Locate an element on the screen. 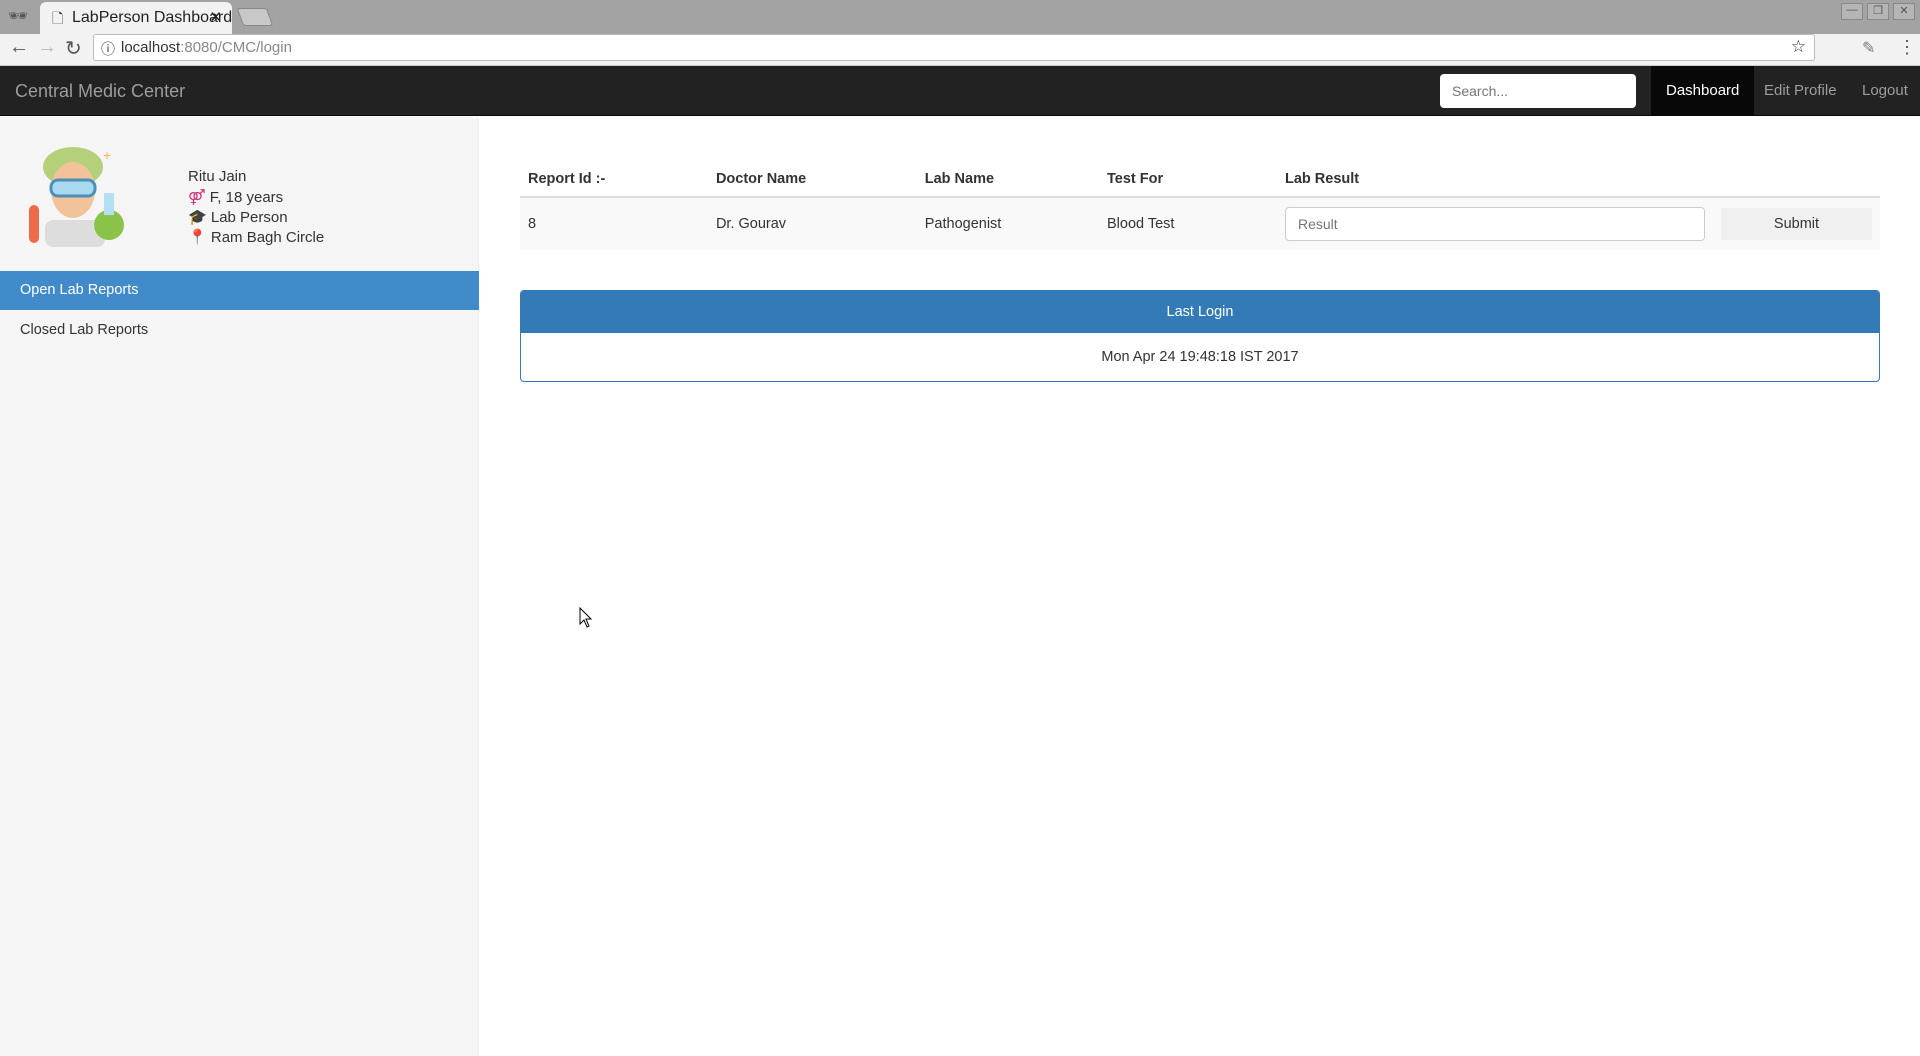 Image resolution: width=1920 pixels, height=1056 pixels. cell-doctor: Dr. Gourav is located at coordinates (812, 223).